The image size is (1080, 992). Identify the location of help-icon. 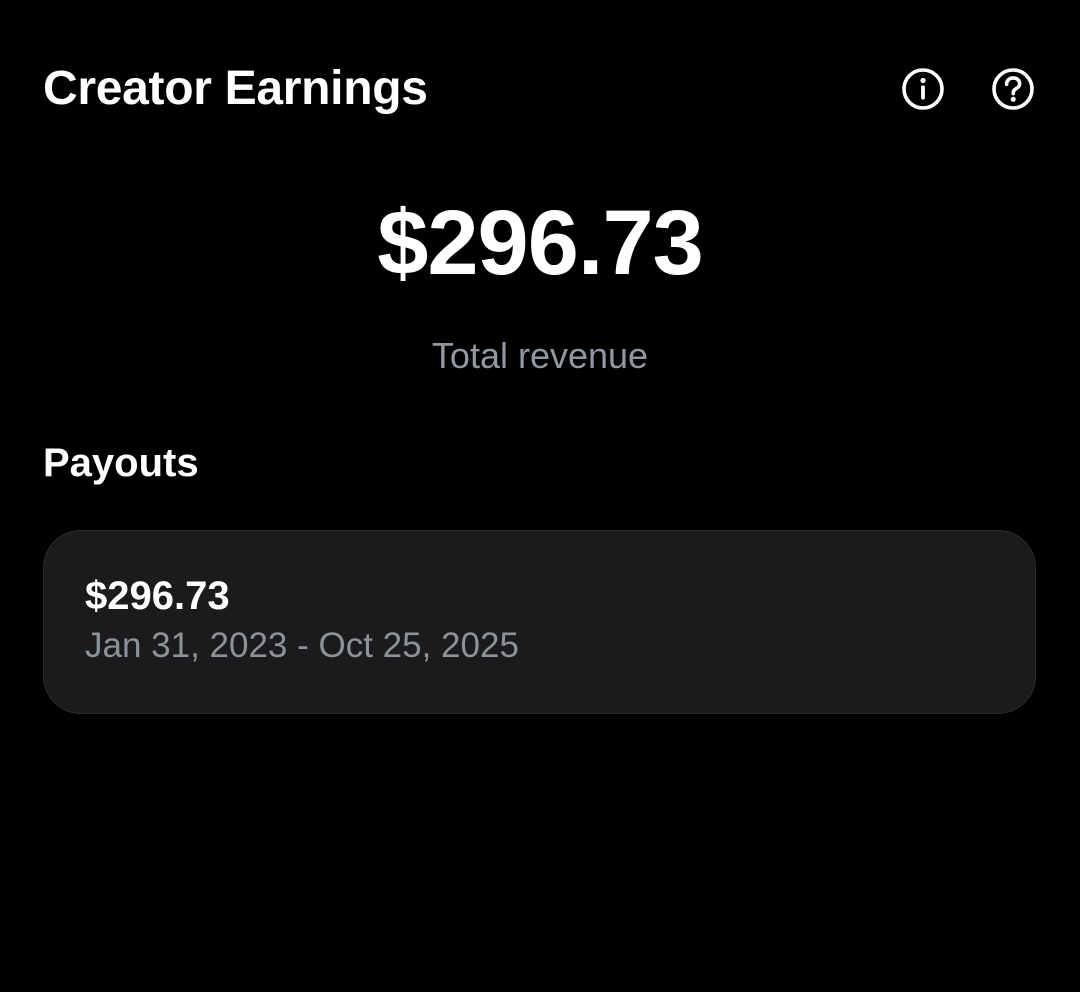
(1013, 89).